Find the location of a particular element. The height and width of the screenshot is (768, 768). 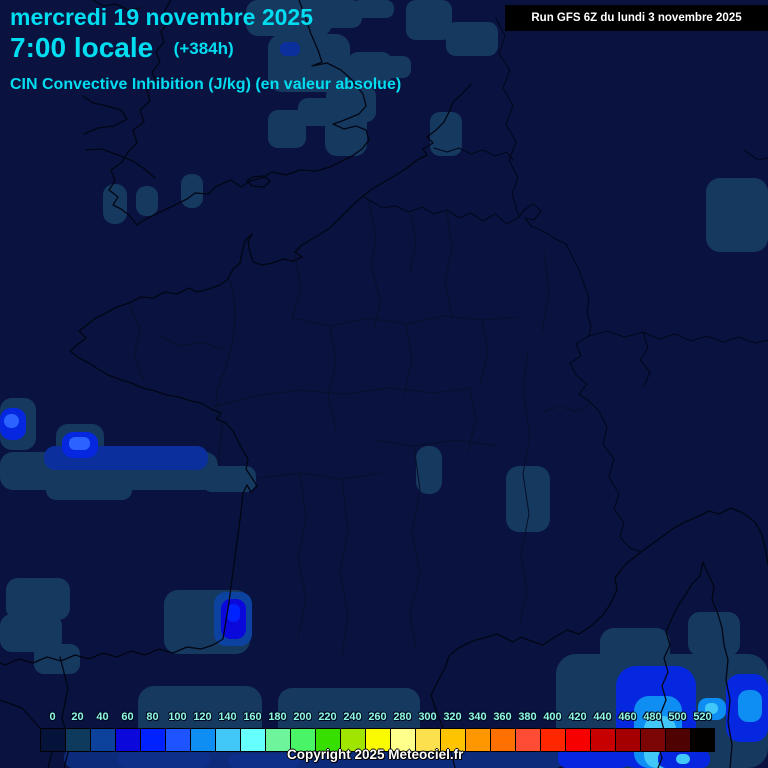

scale-tick-label: 520 is located at coordinates (702, 717).